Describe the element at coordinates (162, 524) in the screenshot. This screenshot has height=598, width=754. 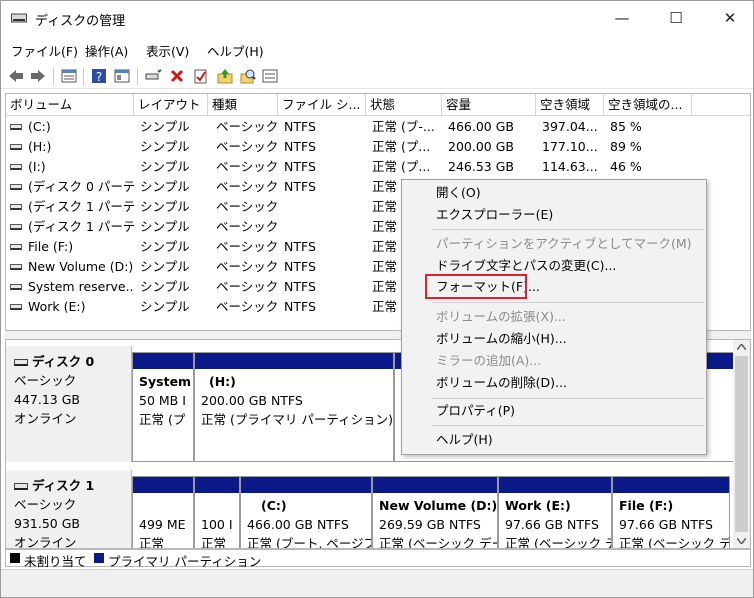
I see `partition-size: 499 ME` at that location.